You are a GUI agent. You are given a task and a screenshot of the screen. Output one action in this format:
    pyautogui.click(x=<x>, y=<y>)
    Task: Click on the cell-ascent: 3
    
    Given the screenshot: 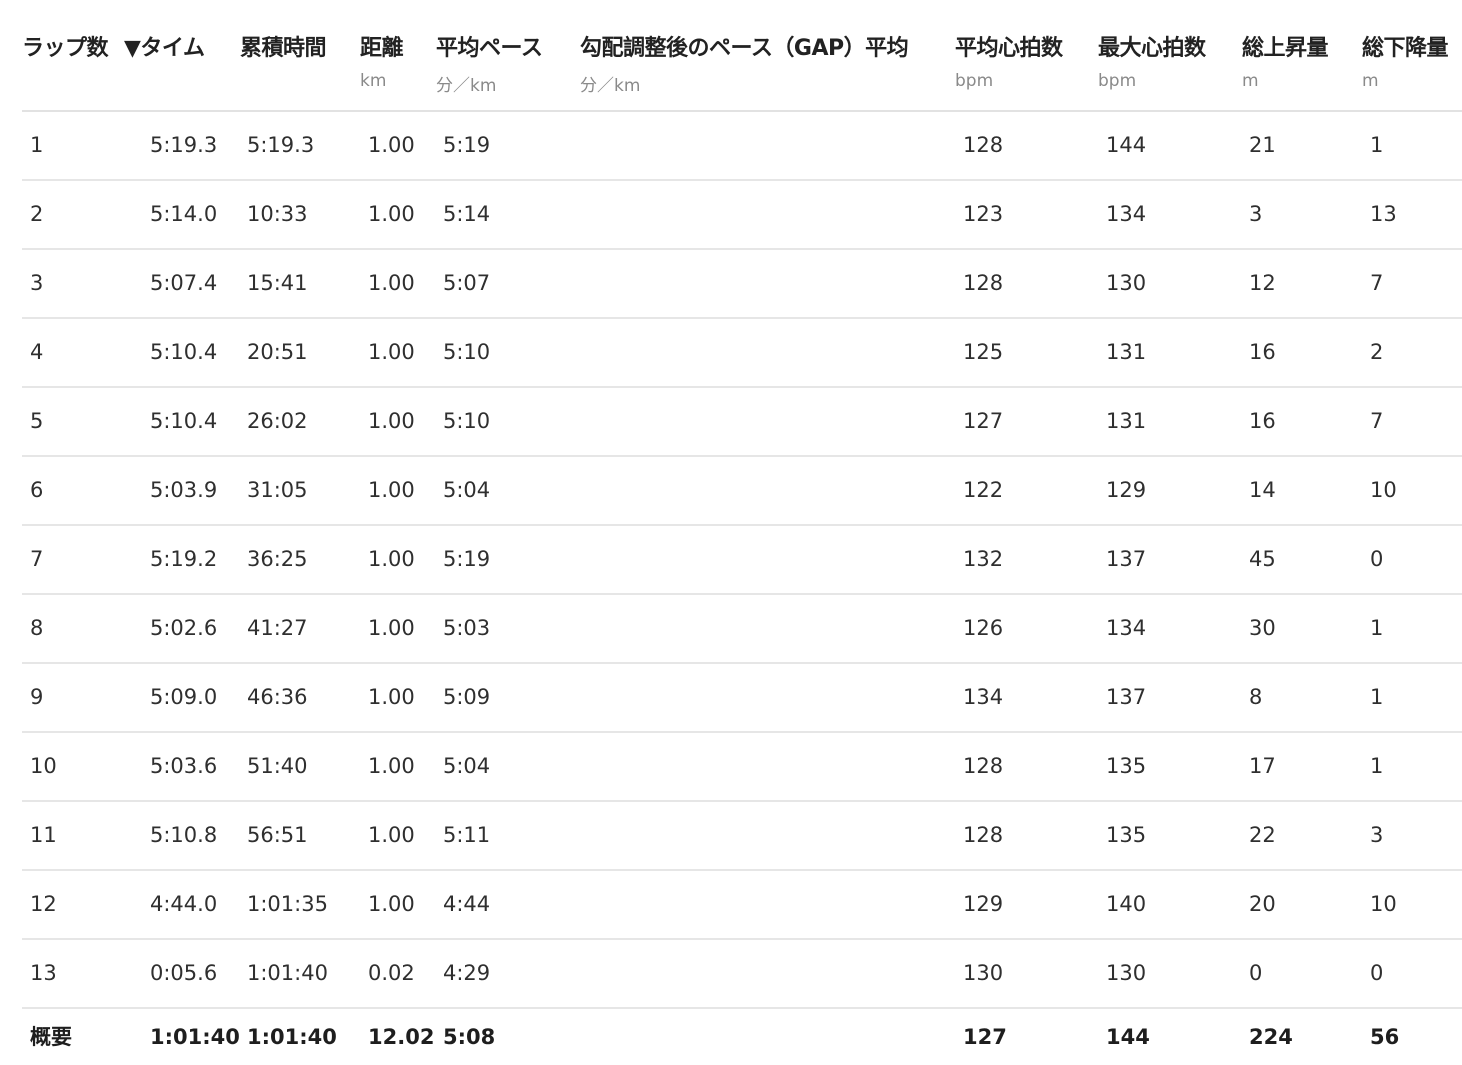 What is the action you would take?
    pyautogui.click(x=1256, y=214)
    